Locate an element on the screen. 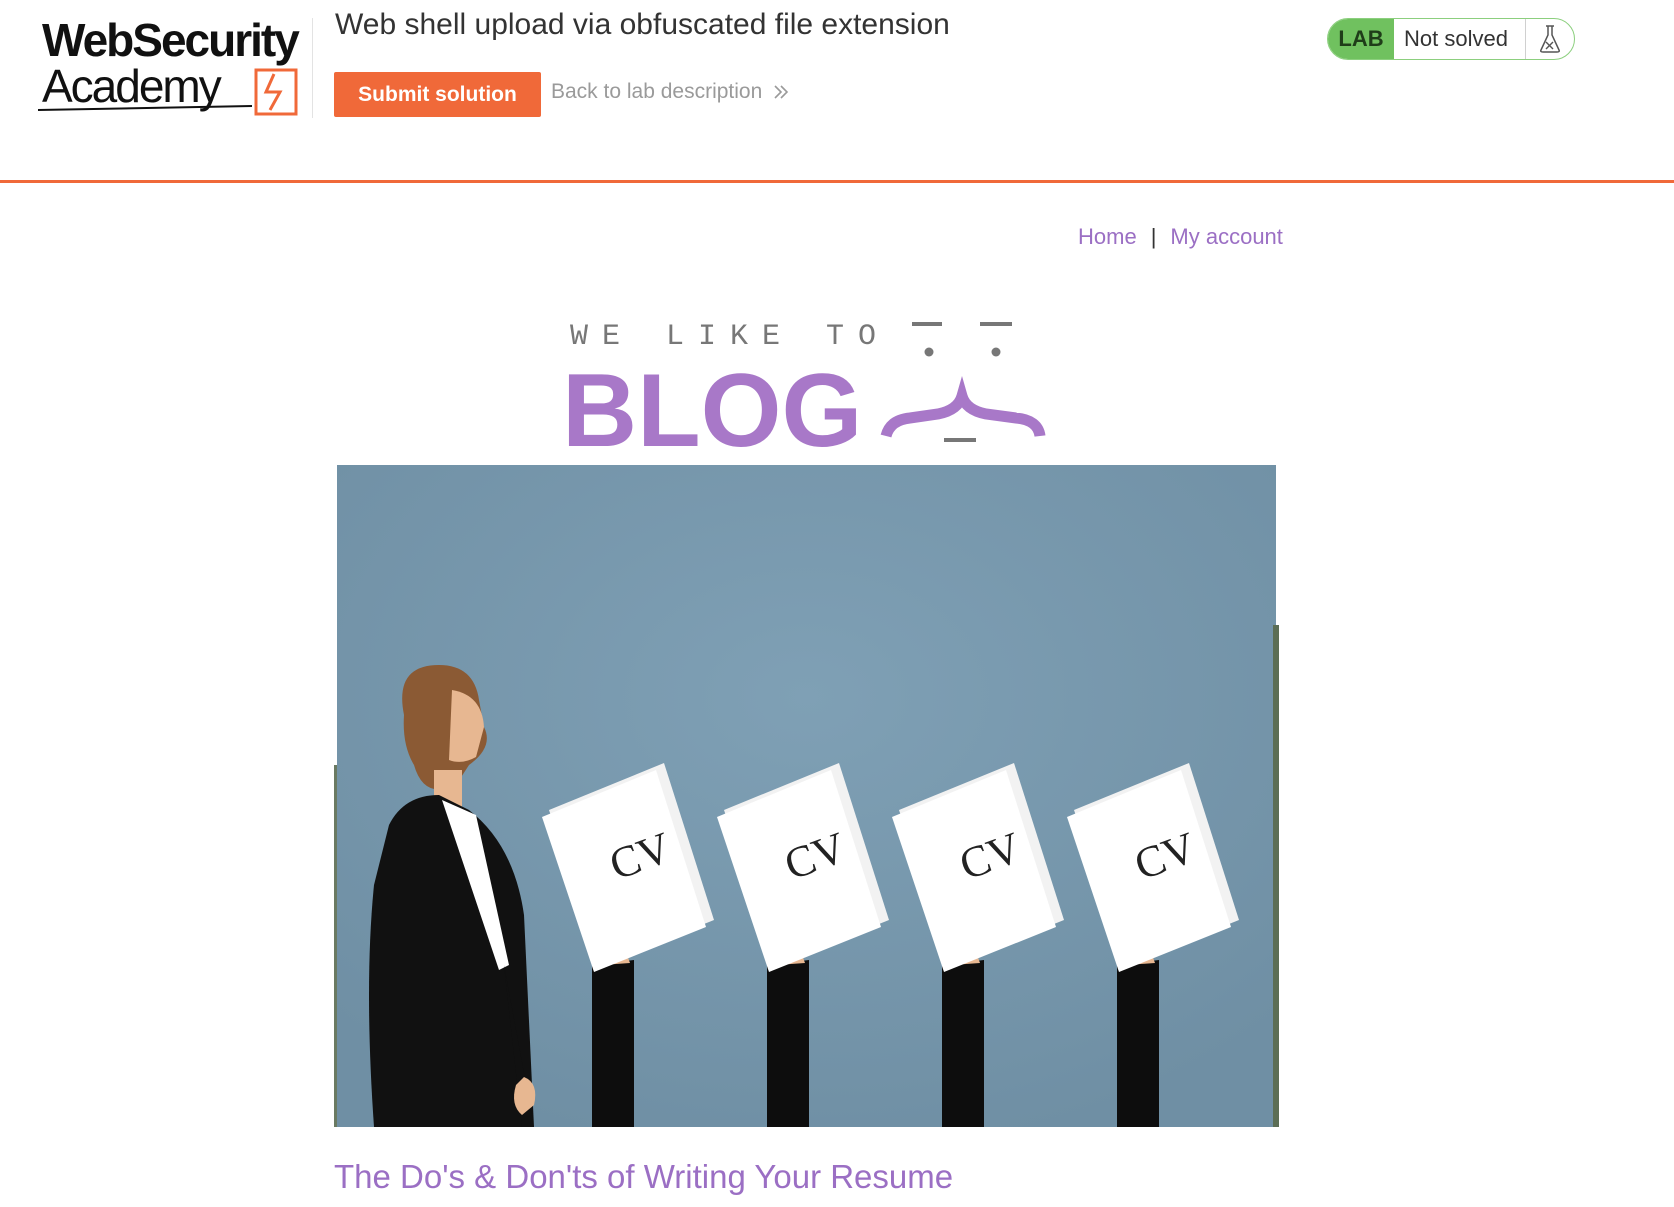 The image size is (1674, 1207). svg-text: WebSecurity is located at coordinates (171, 40).